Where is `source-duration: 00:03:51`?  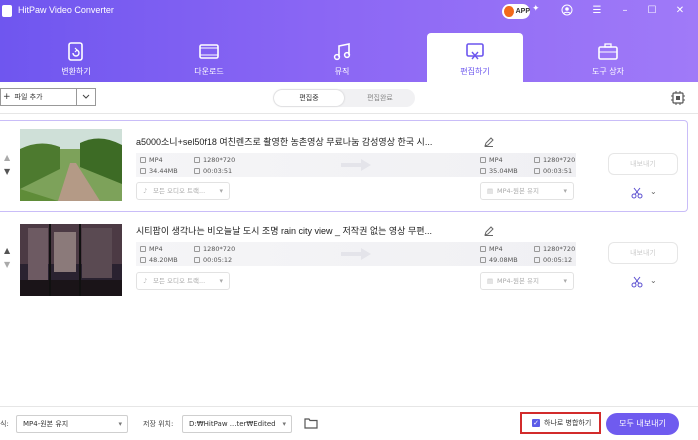 source-duration: 00:03:51 is located at coordinates (213, 171).